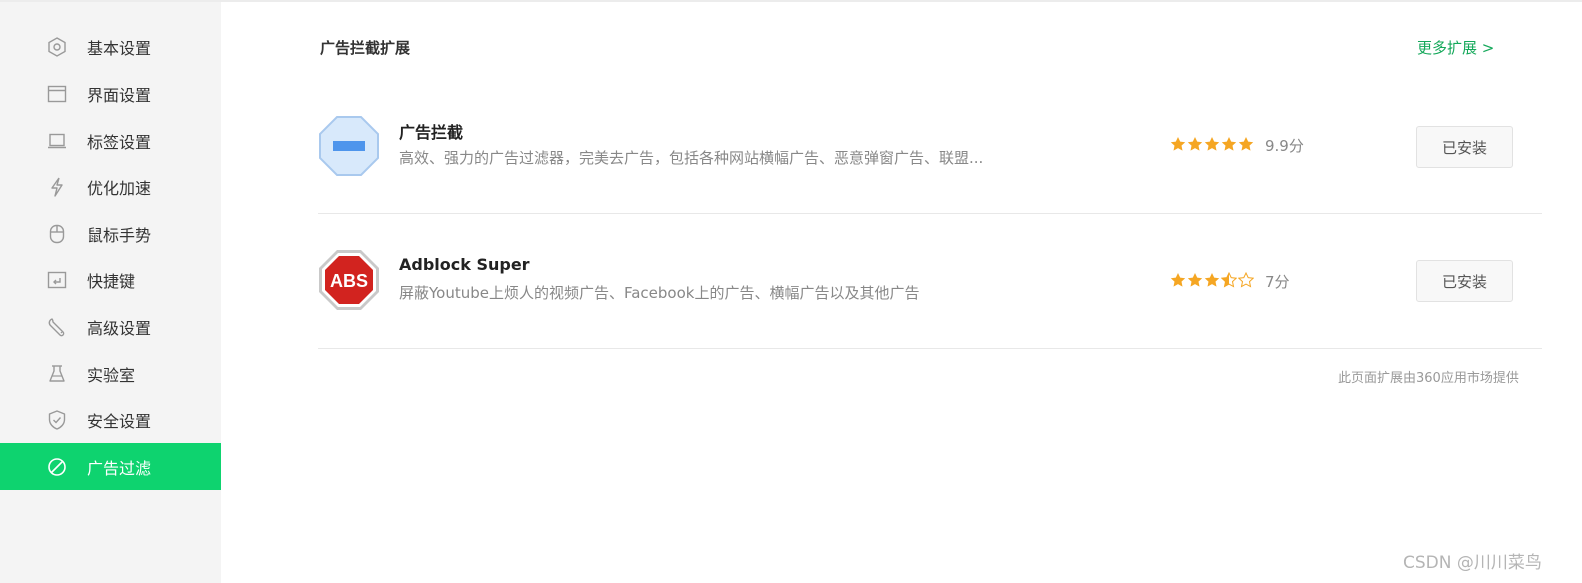 The width and height of the screenshot is (1582, 583). What do you see at coordinates (119, 48) in the screenshot?
I see `sidebar-item-label: 基本设置` at bounding box center [119, 48].